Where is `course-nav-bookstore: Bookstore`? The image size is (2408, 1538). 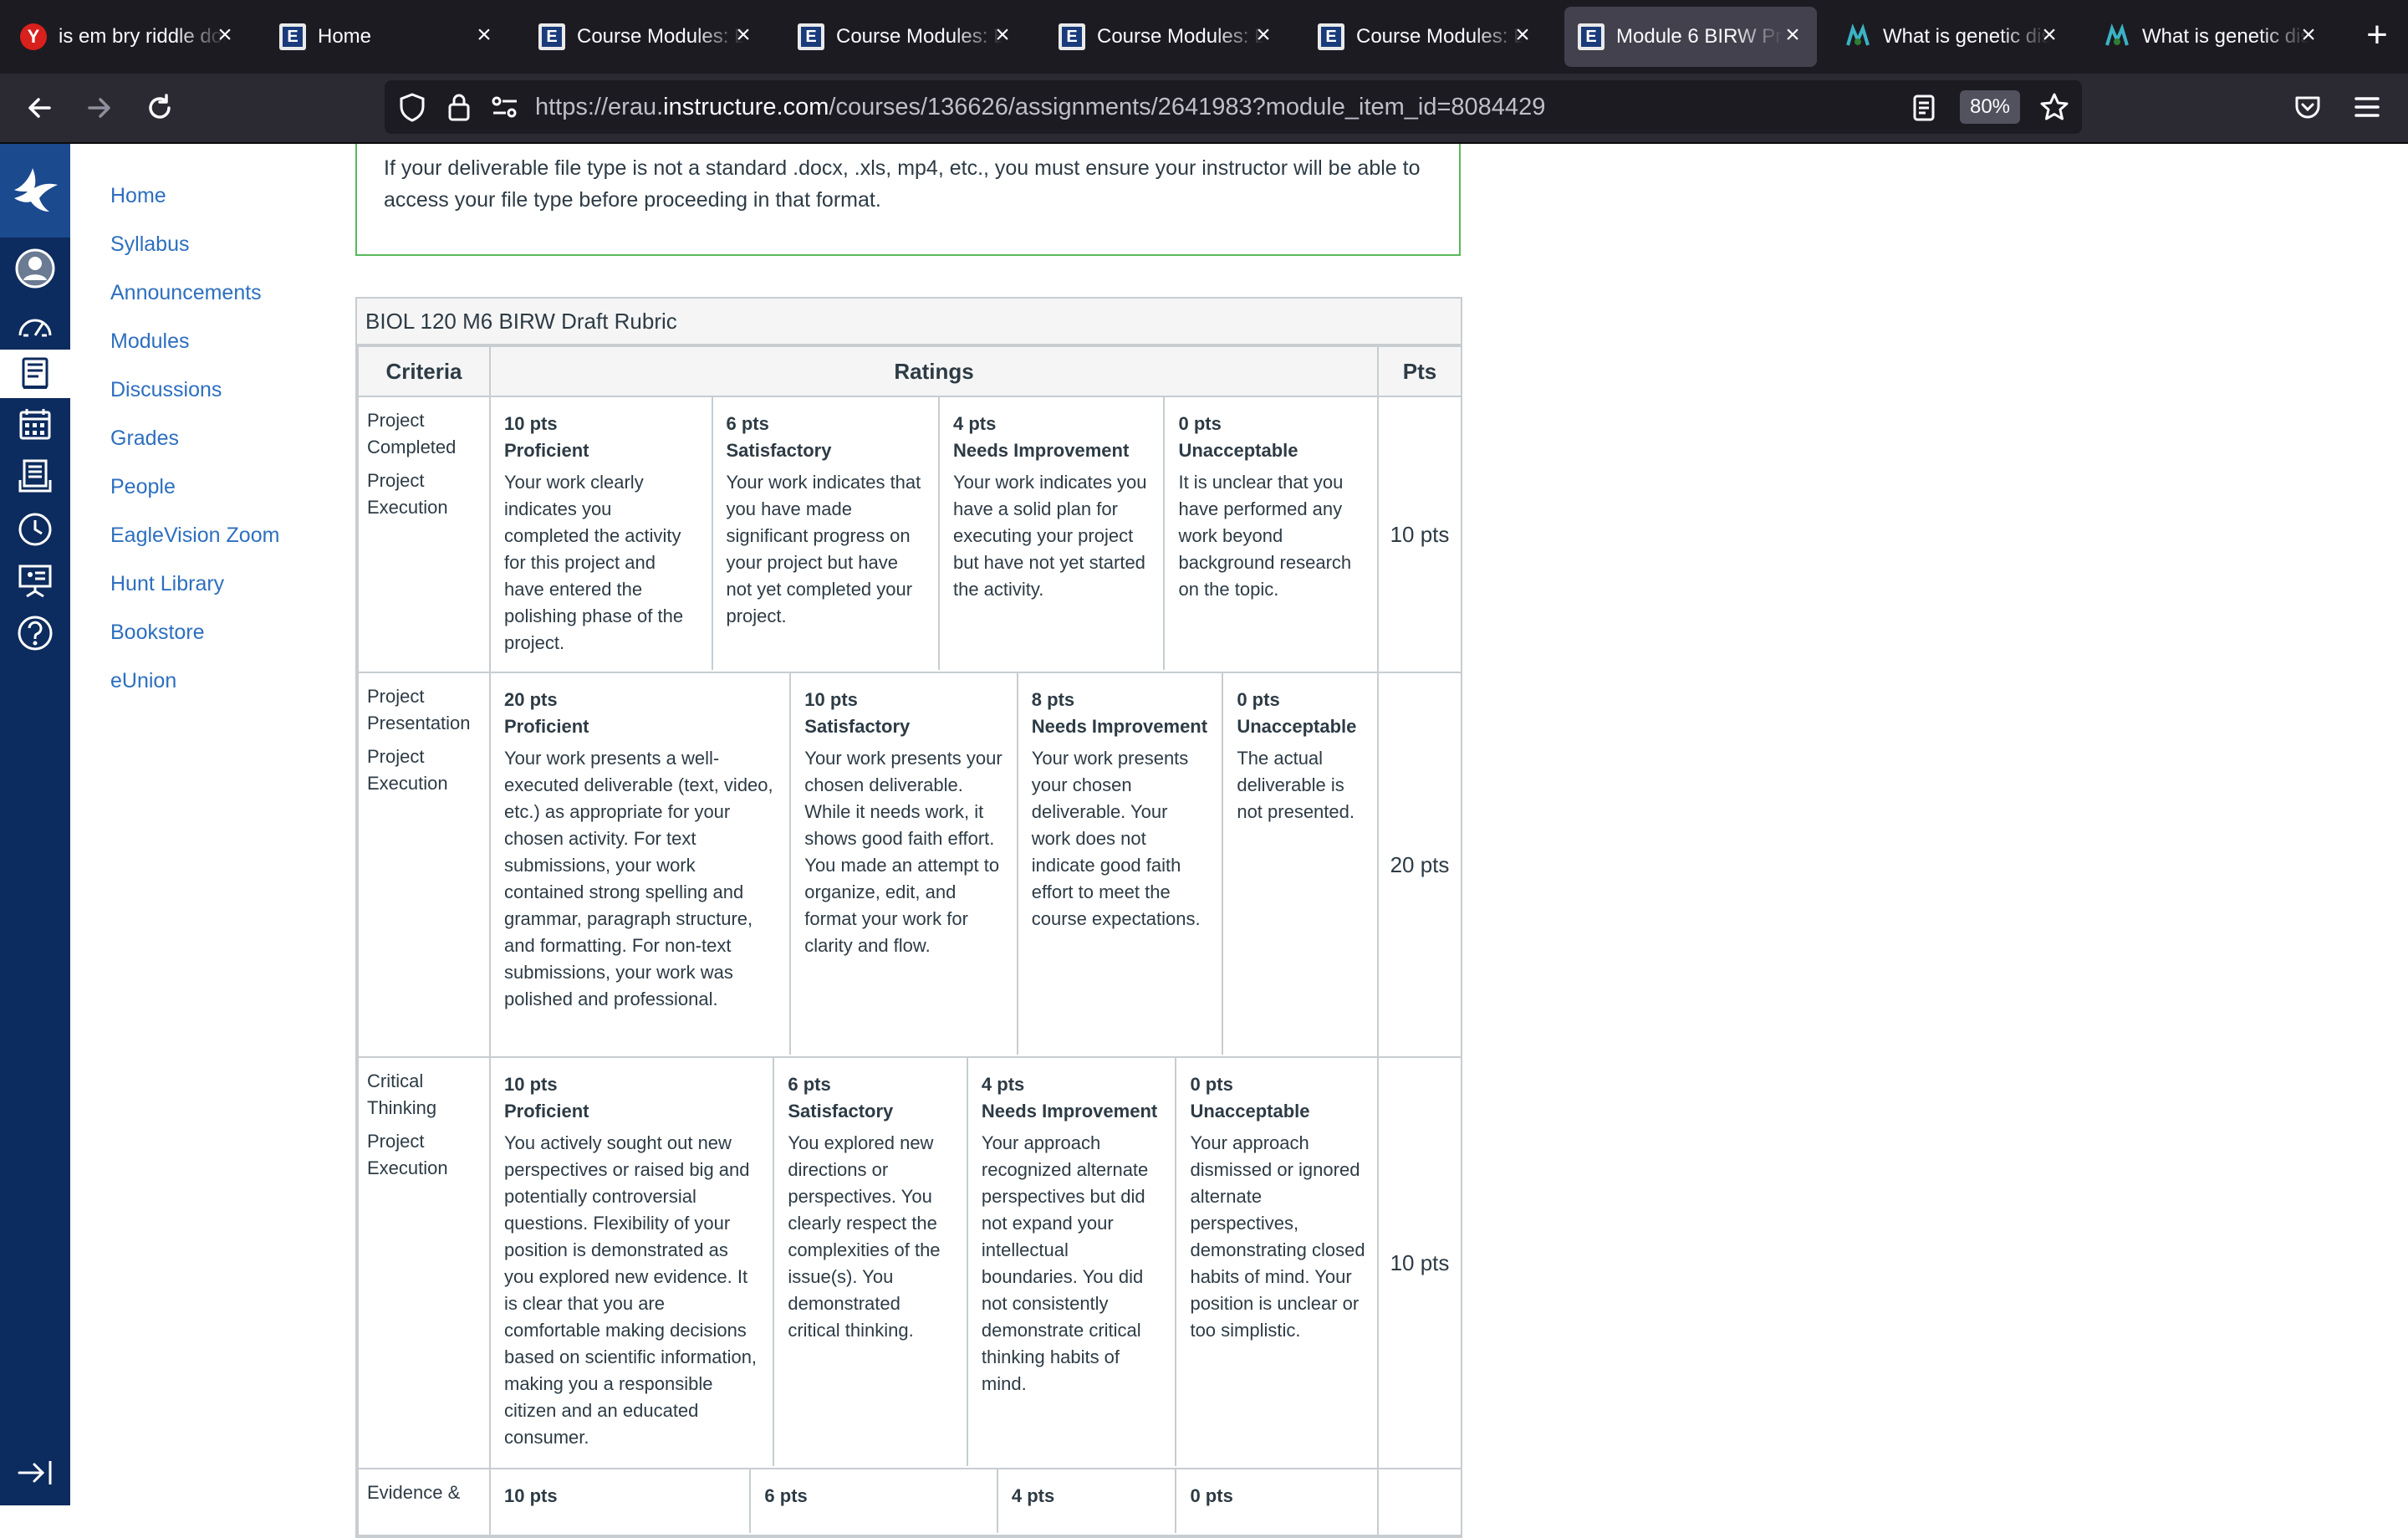 course-nav-bookstore: Bookstore is located at coordinates (157, 633).